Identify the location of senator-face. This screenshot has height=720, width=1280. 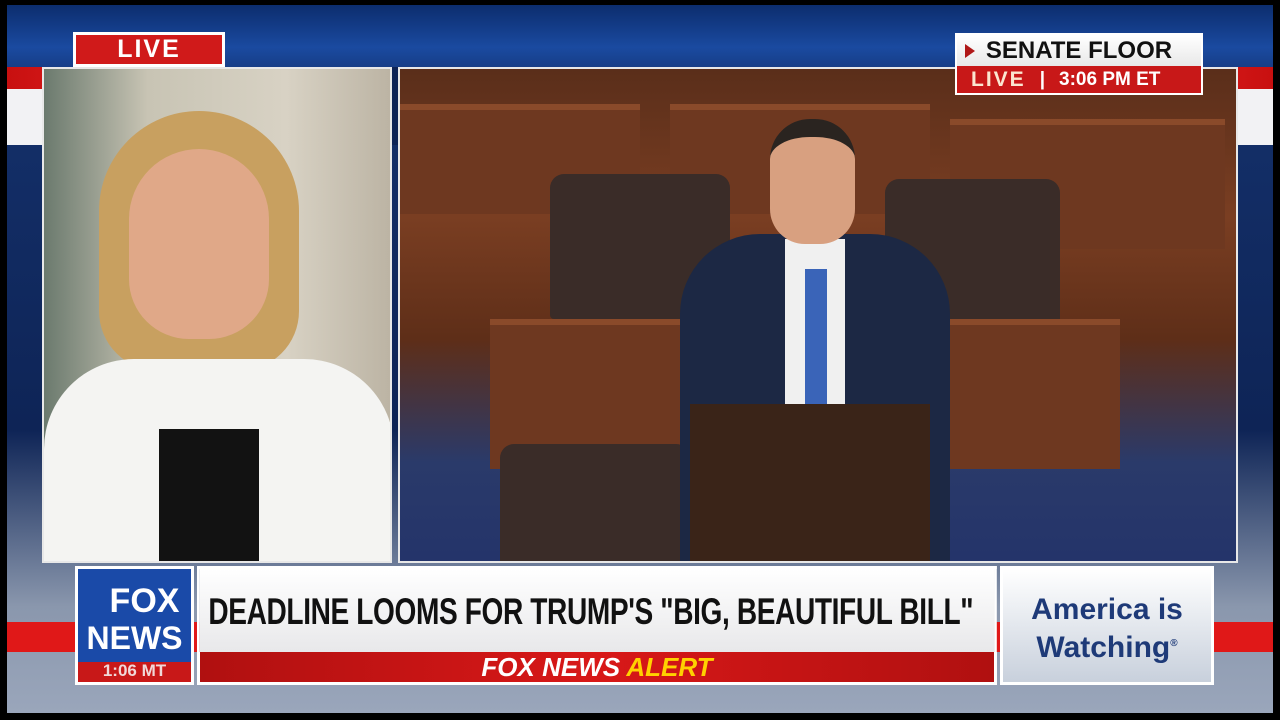
(812, 181).